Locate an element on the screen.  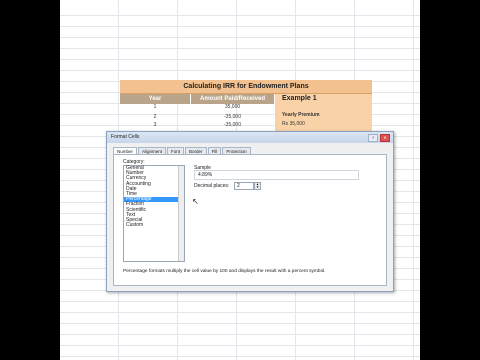
year-cell: 1 is located at coordinates (155, 107).